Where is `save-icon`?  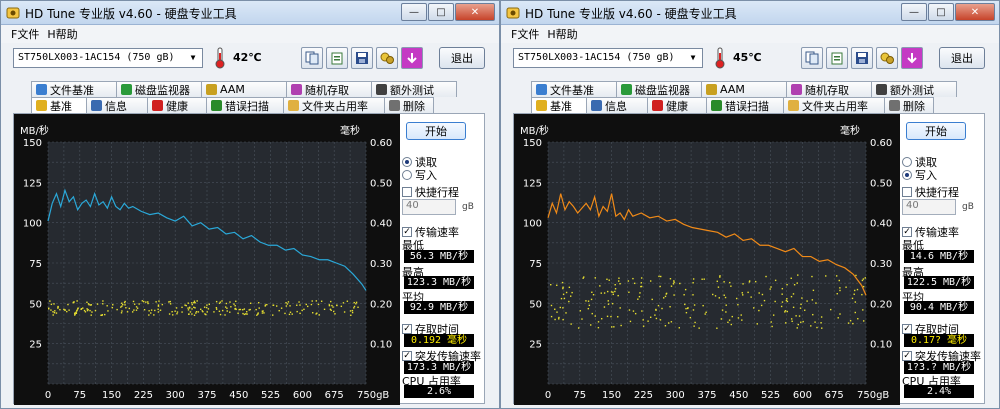
save-icon is located at coordinates (362, 58).